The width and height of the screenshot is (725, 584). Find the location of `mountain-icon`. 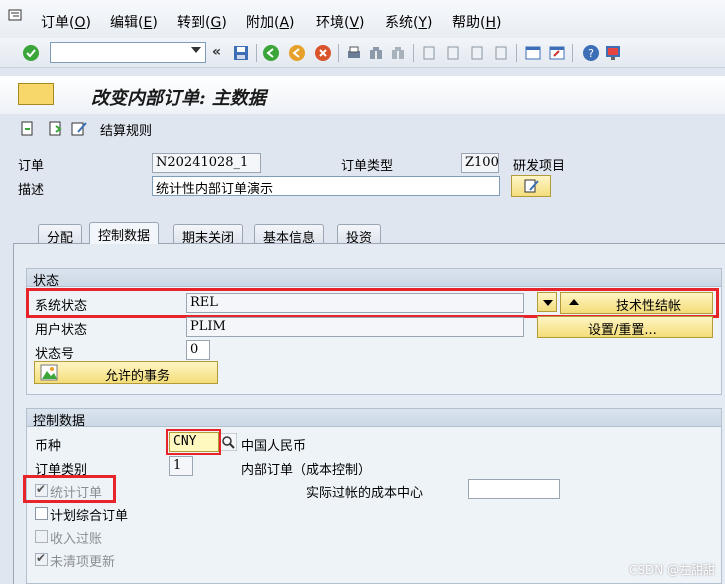

mountain-icon is located at coordinates (49, 372).